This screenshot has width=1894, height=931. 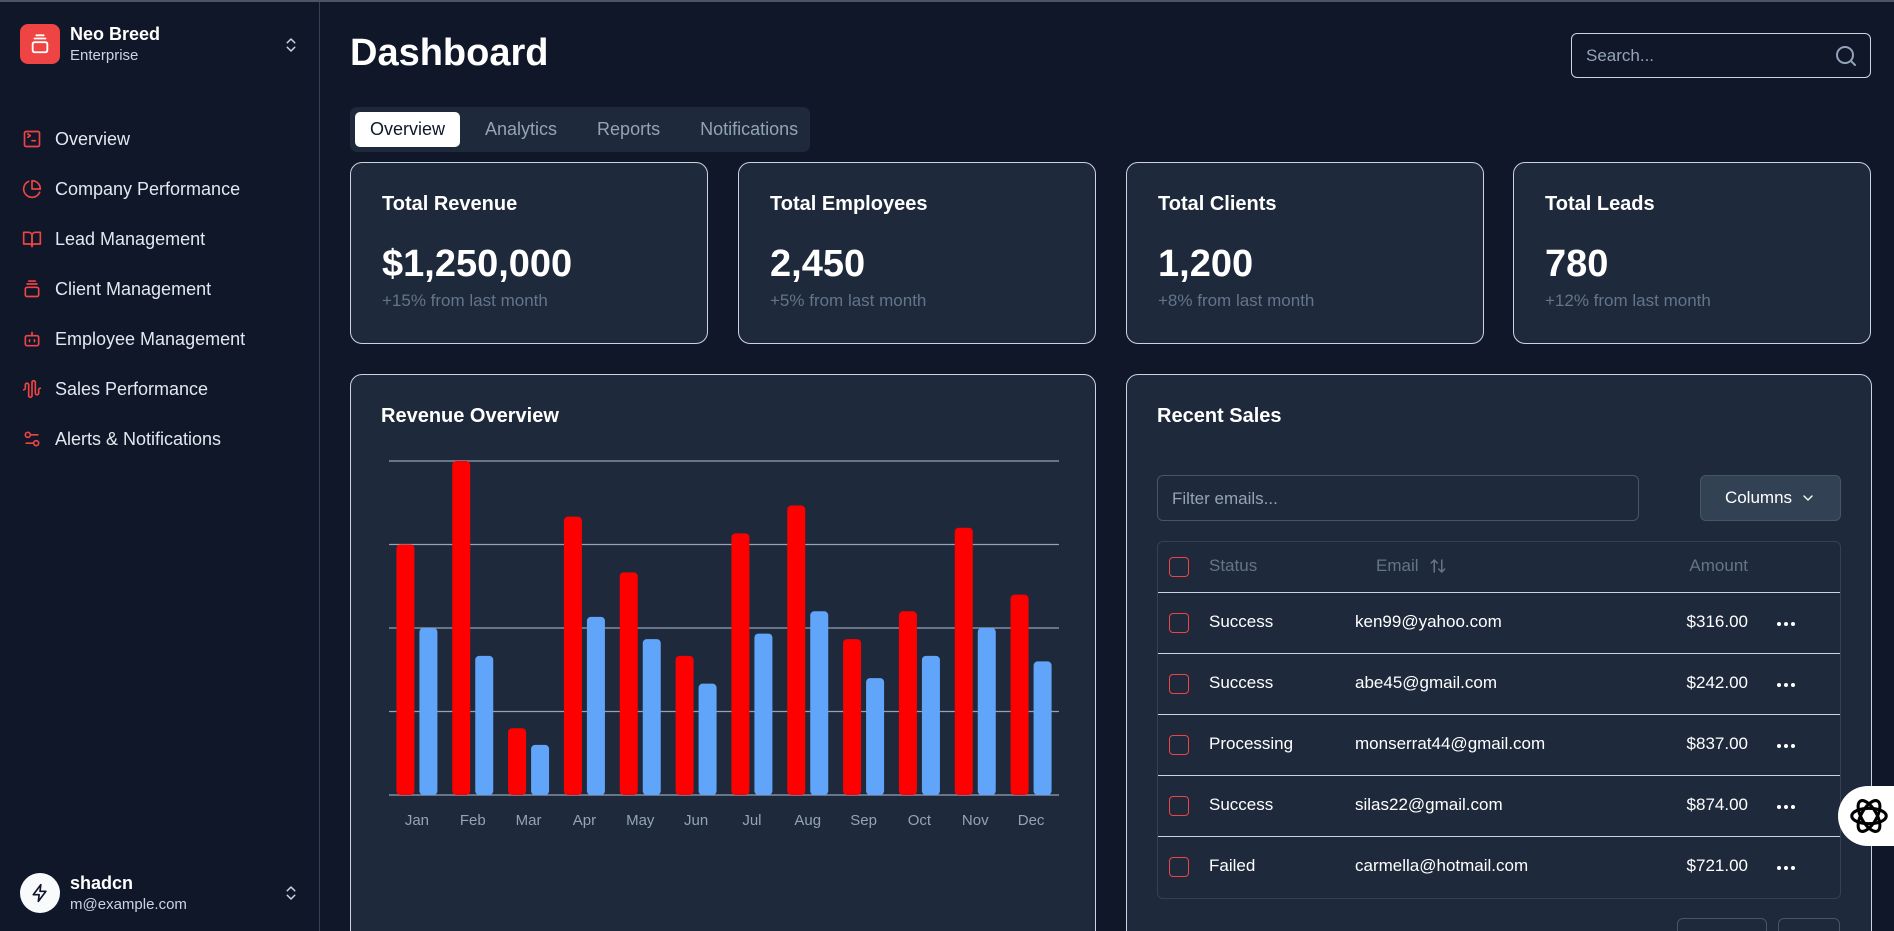 I want to click on chart-tick-label: Oct, so click(x=920, y=820).